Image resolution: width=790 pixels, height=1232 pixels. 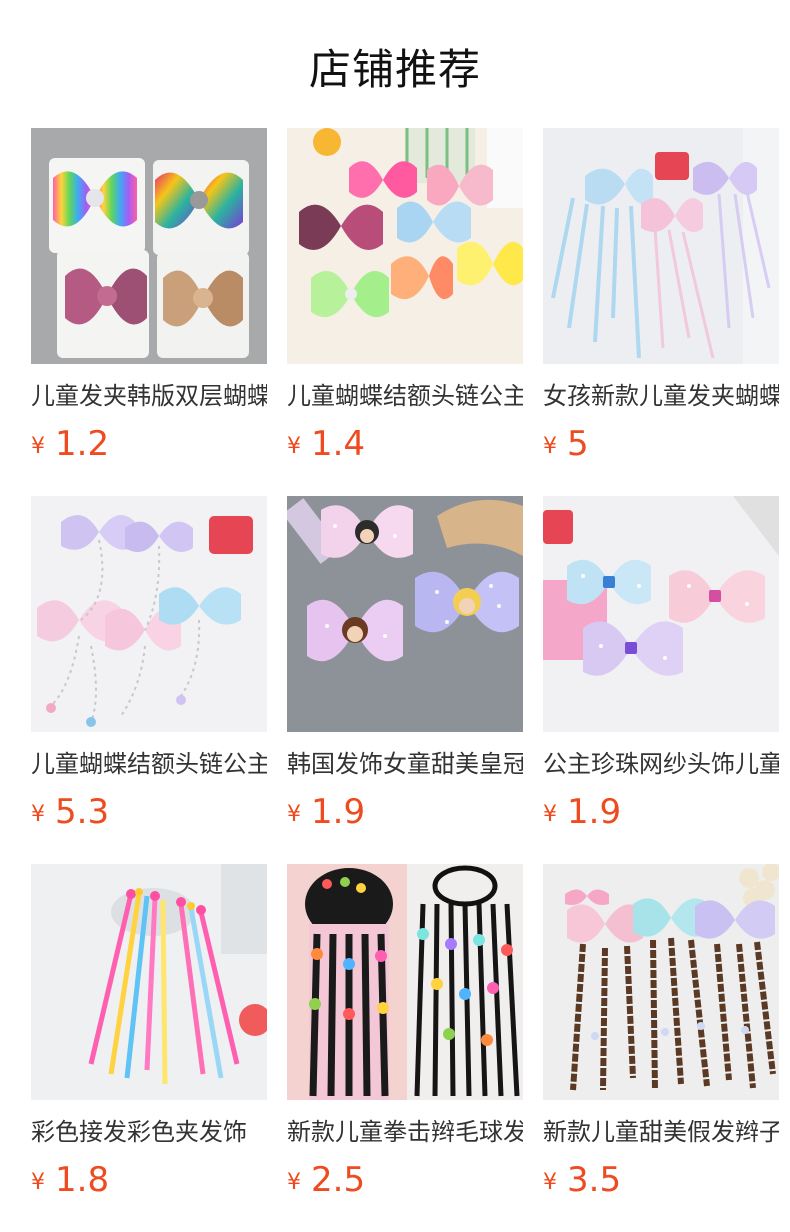 I want to click on product-name: 彩色接发彩色夹发饰, so click(x=149, y=1132).